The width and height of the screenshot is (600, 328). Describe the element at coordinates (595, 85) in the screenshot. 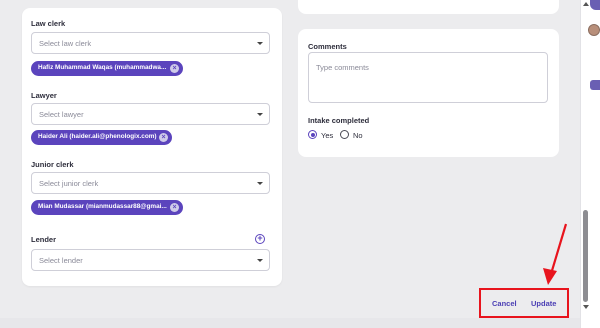

I see `side-tab-fragment` at that location.